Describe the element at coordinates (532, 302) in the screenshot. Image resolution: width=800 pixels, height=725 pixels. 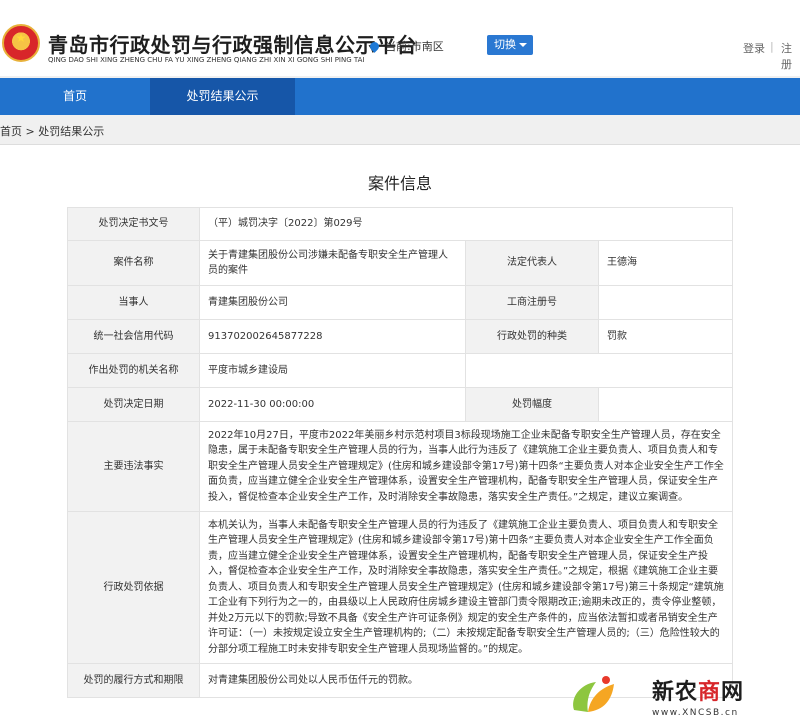
I see `biz-reg-label: 工商注册号` at that location.